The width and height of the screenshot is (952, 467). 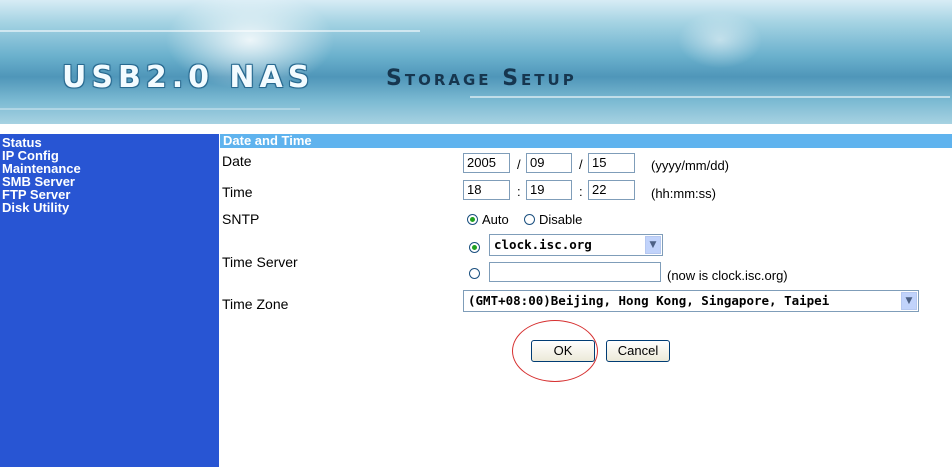 I want to click on cancel-button: Cancel, so click(x=638, y=351).